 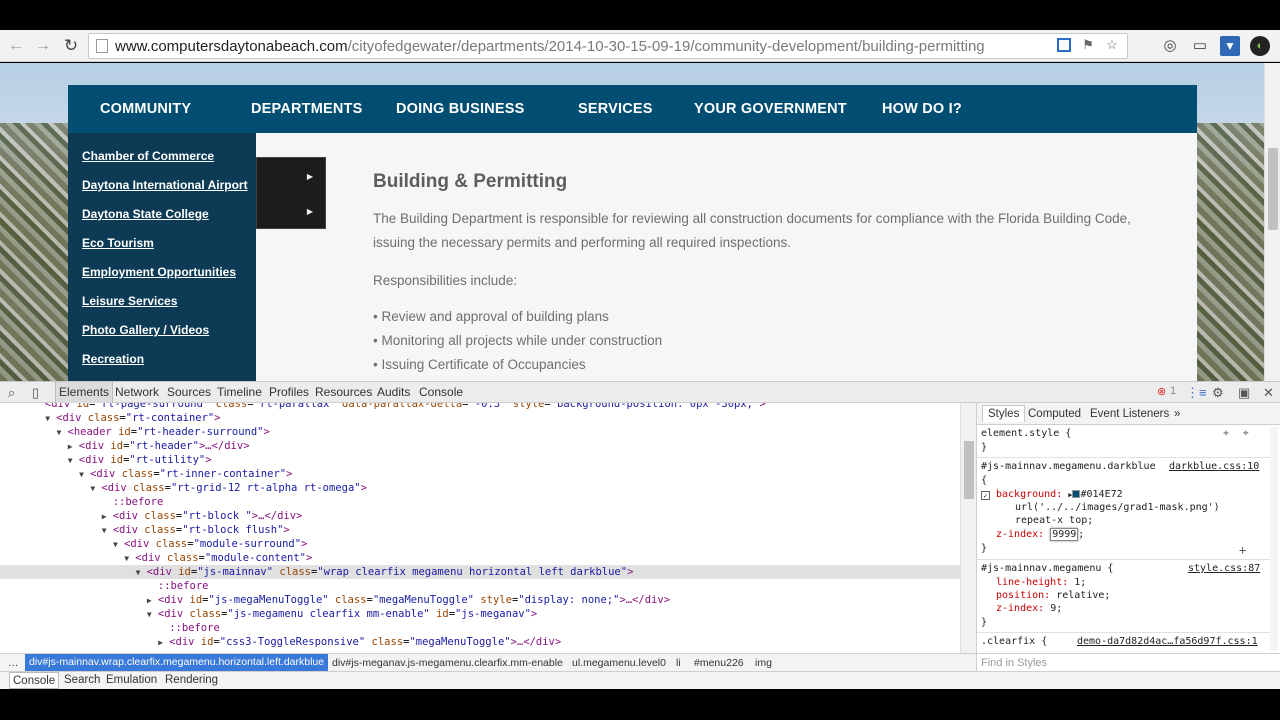 What do you see at coordinates (1268, 393) in the screenshot?
I see `close-icon: ✕` at bounding box center [1268, 393].